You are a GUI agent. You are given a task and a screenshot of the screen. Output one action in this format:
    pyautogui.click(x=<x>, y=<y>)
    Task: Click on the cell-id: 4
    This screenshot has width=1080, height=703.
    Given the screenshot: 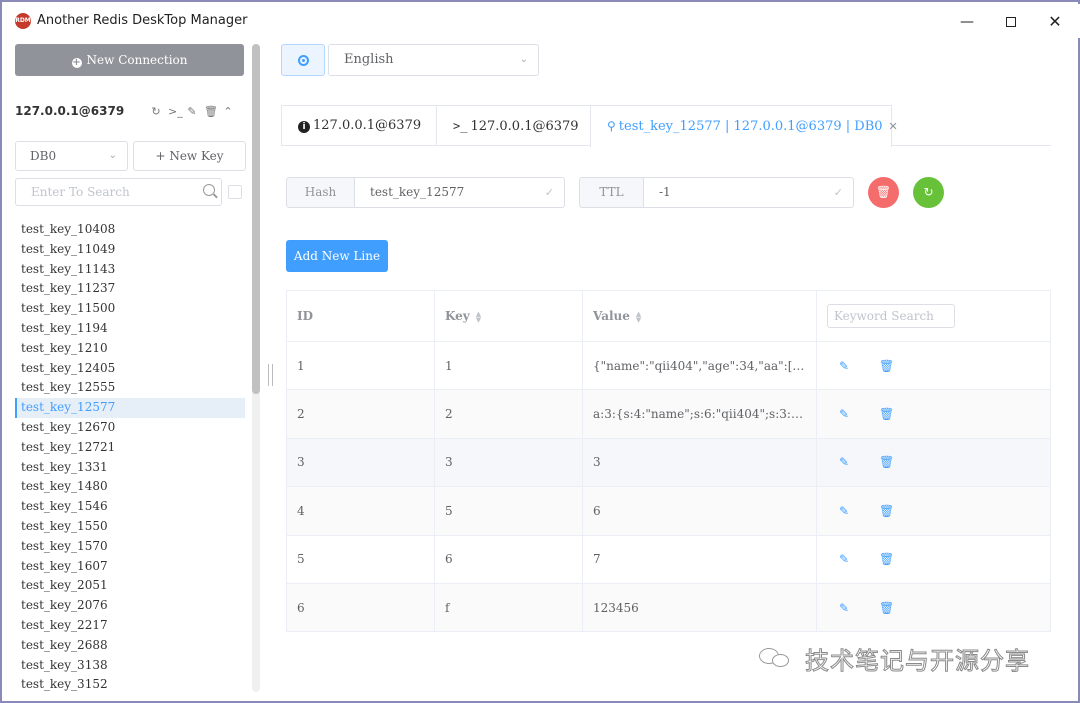 What is the action you would take?
    pyautogui.click(x=360, y=511)
    